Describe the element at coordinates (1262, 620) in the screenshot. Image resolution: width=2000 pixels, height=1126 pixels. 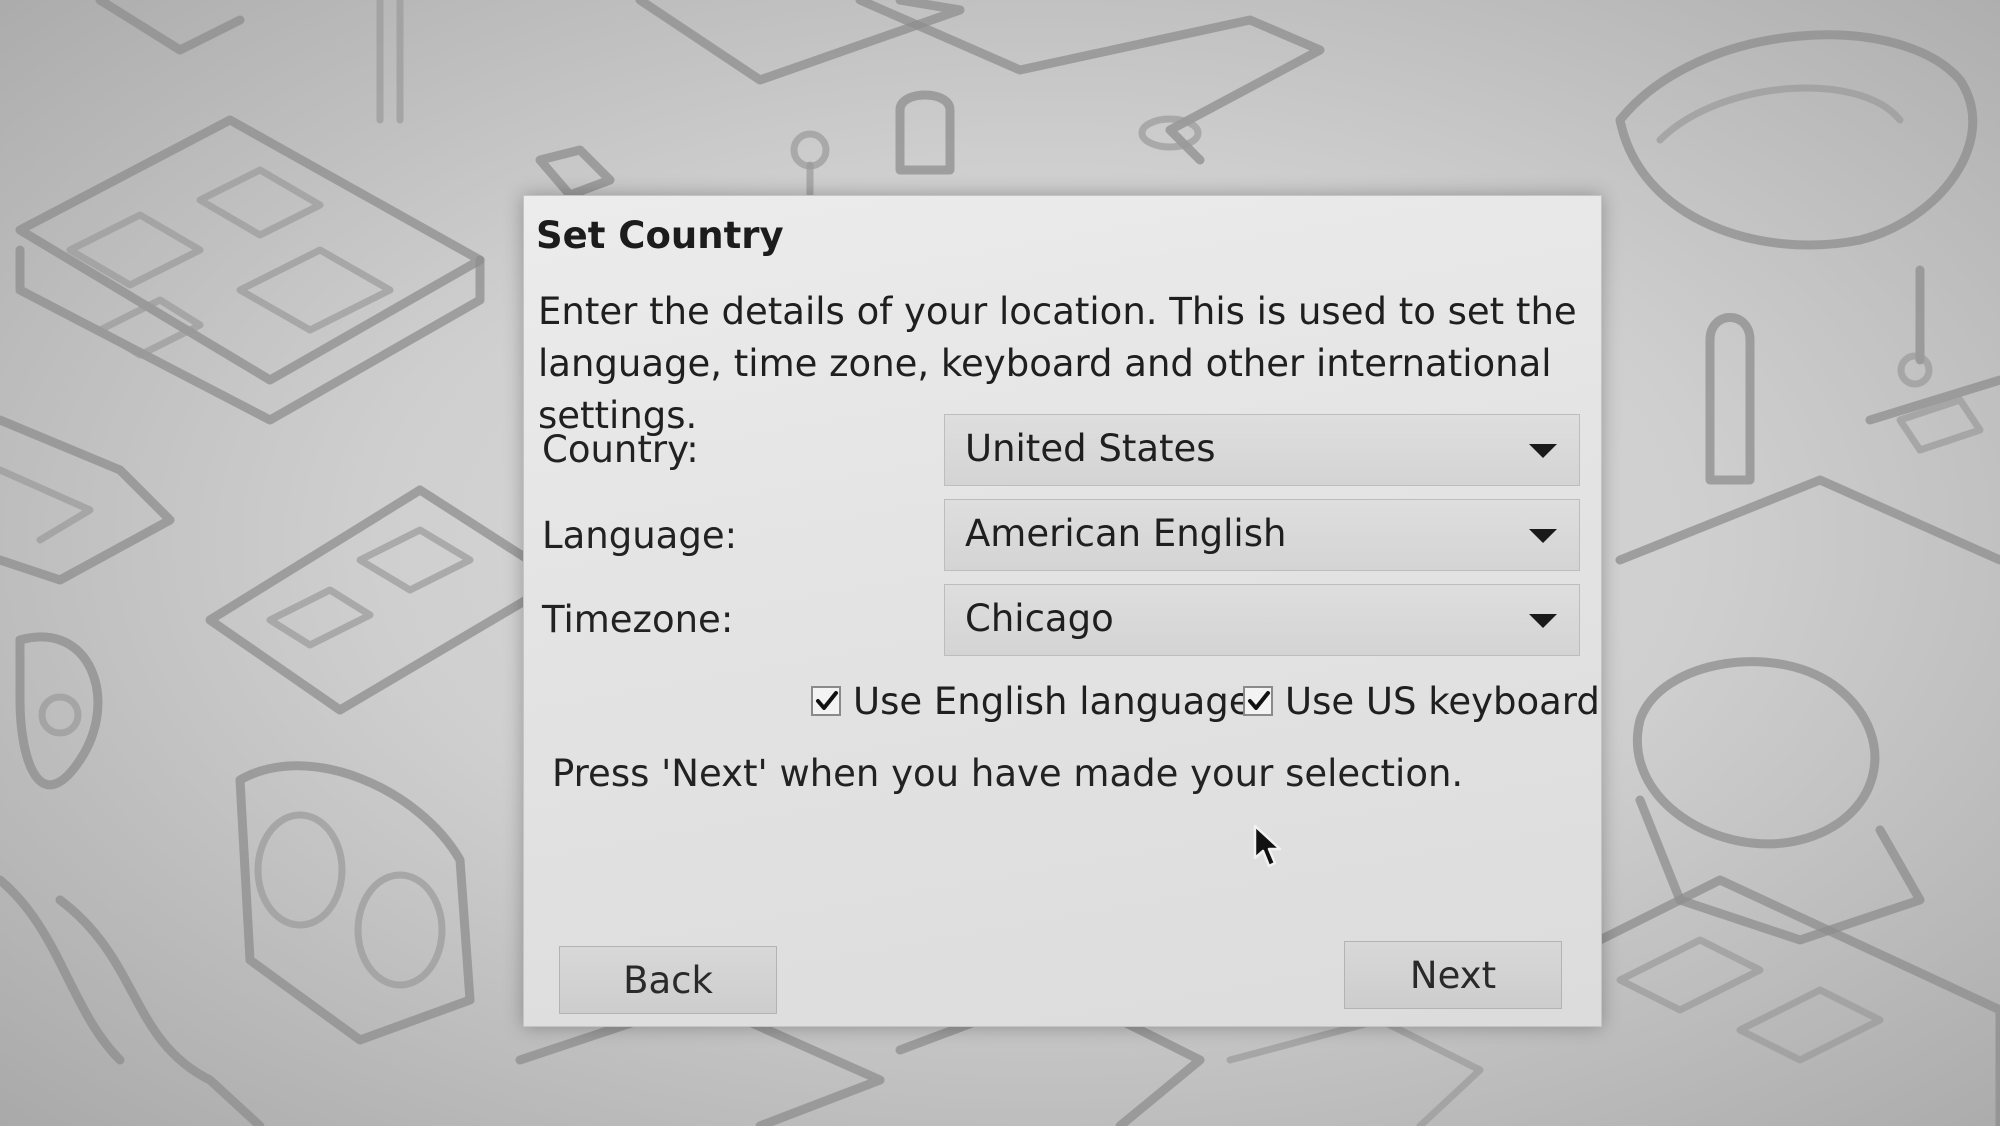
I see `timezone-dropdown: Chicago` at that location.